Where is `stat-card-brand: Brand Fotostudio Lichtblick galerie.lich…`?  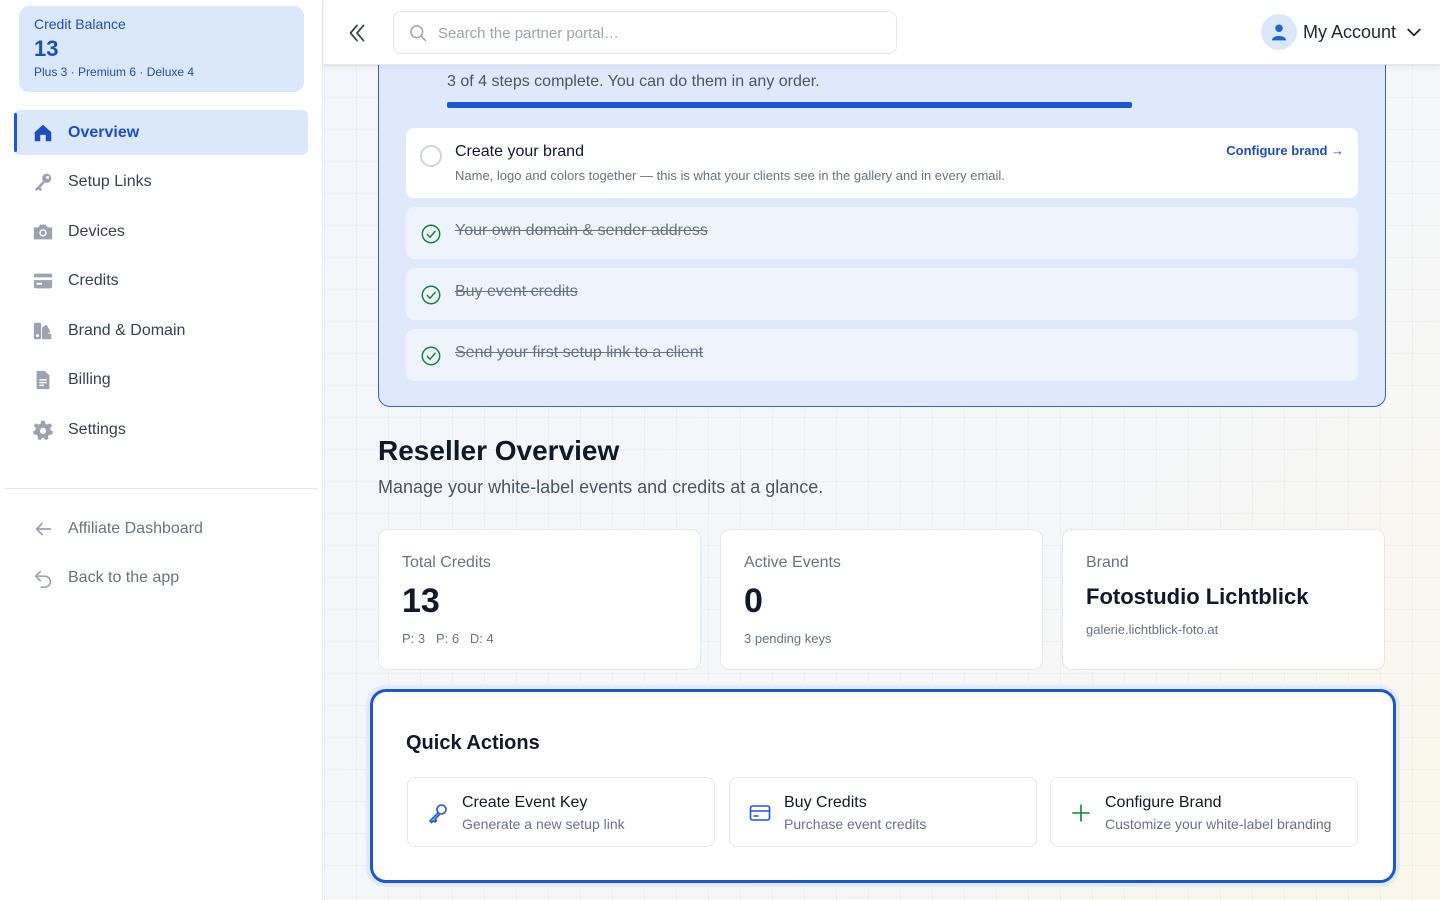
stat-card-brand: Brand Fotostudio Lichtblick galerie.lich… is located at coordinates (1223, 599).